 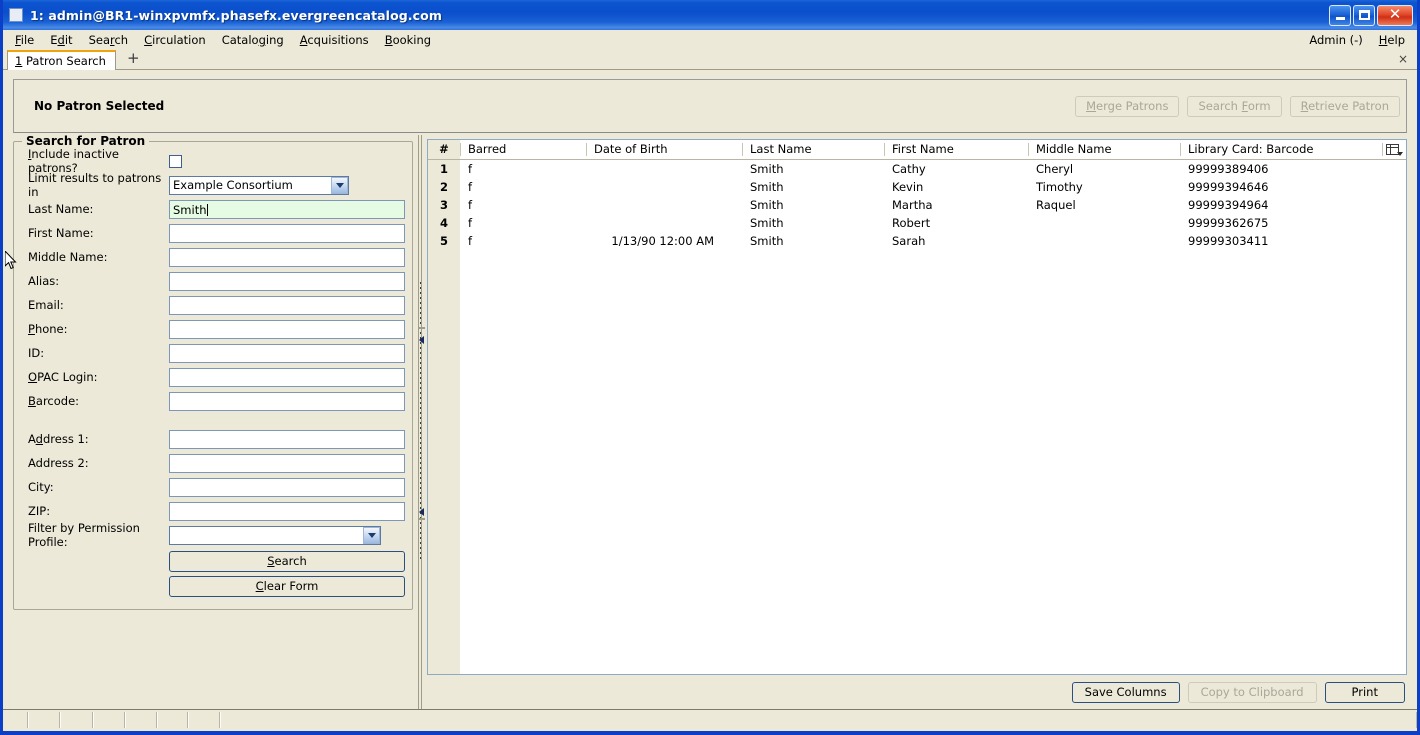 I want to click on pane-splitter, so click(x=420, y=422).